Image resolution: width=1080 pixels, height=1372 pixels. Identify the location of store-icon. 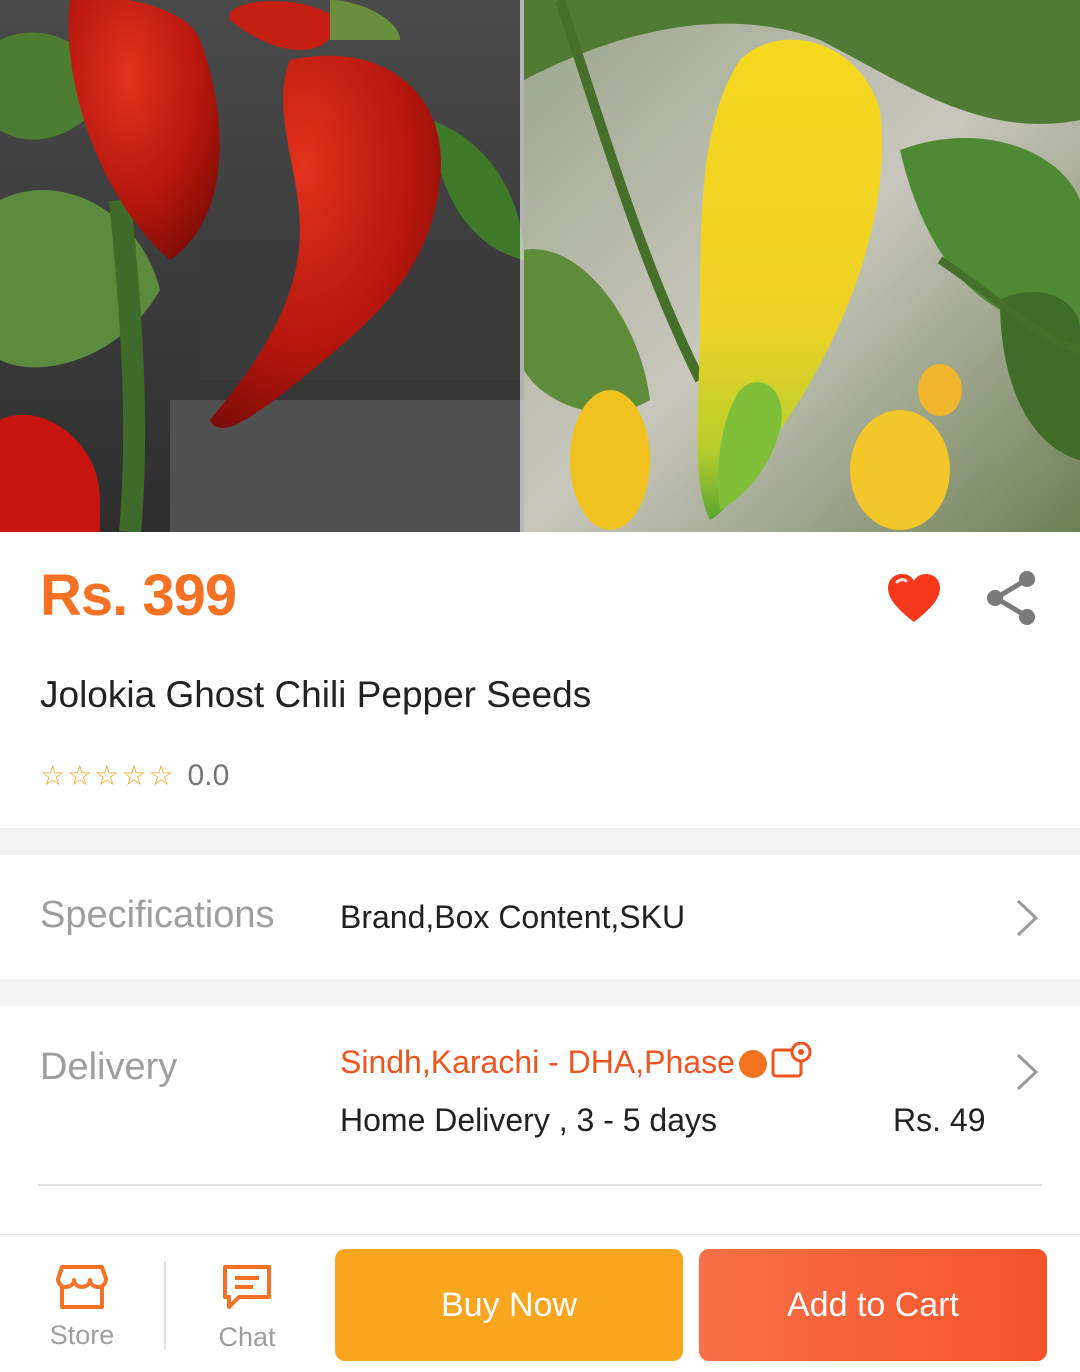
(82, 1287).